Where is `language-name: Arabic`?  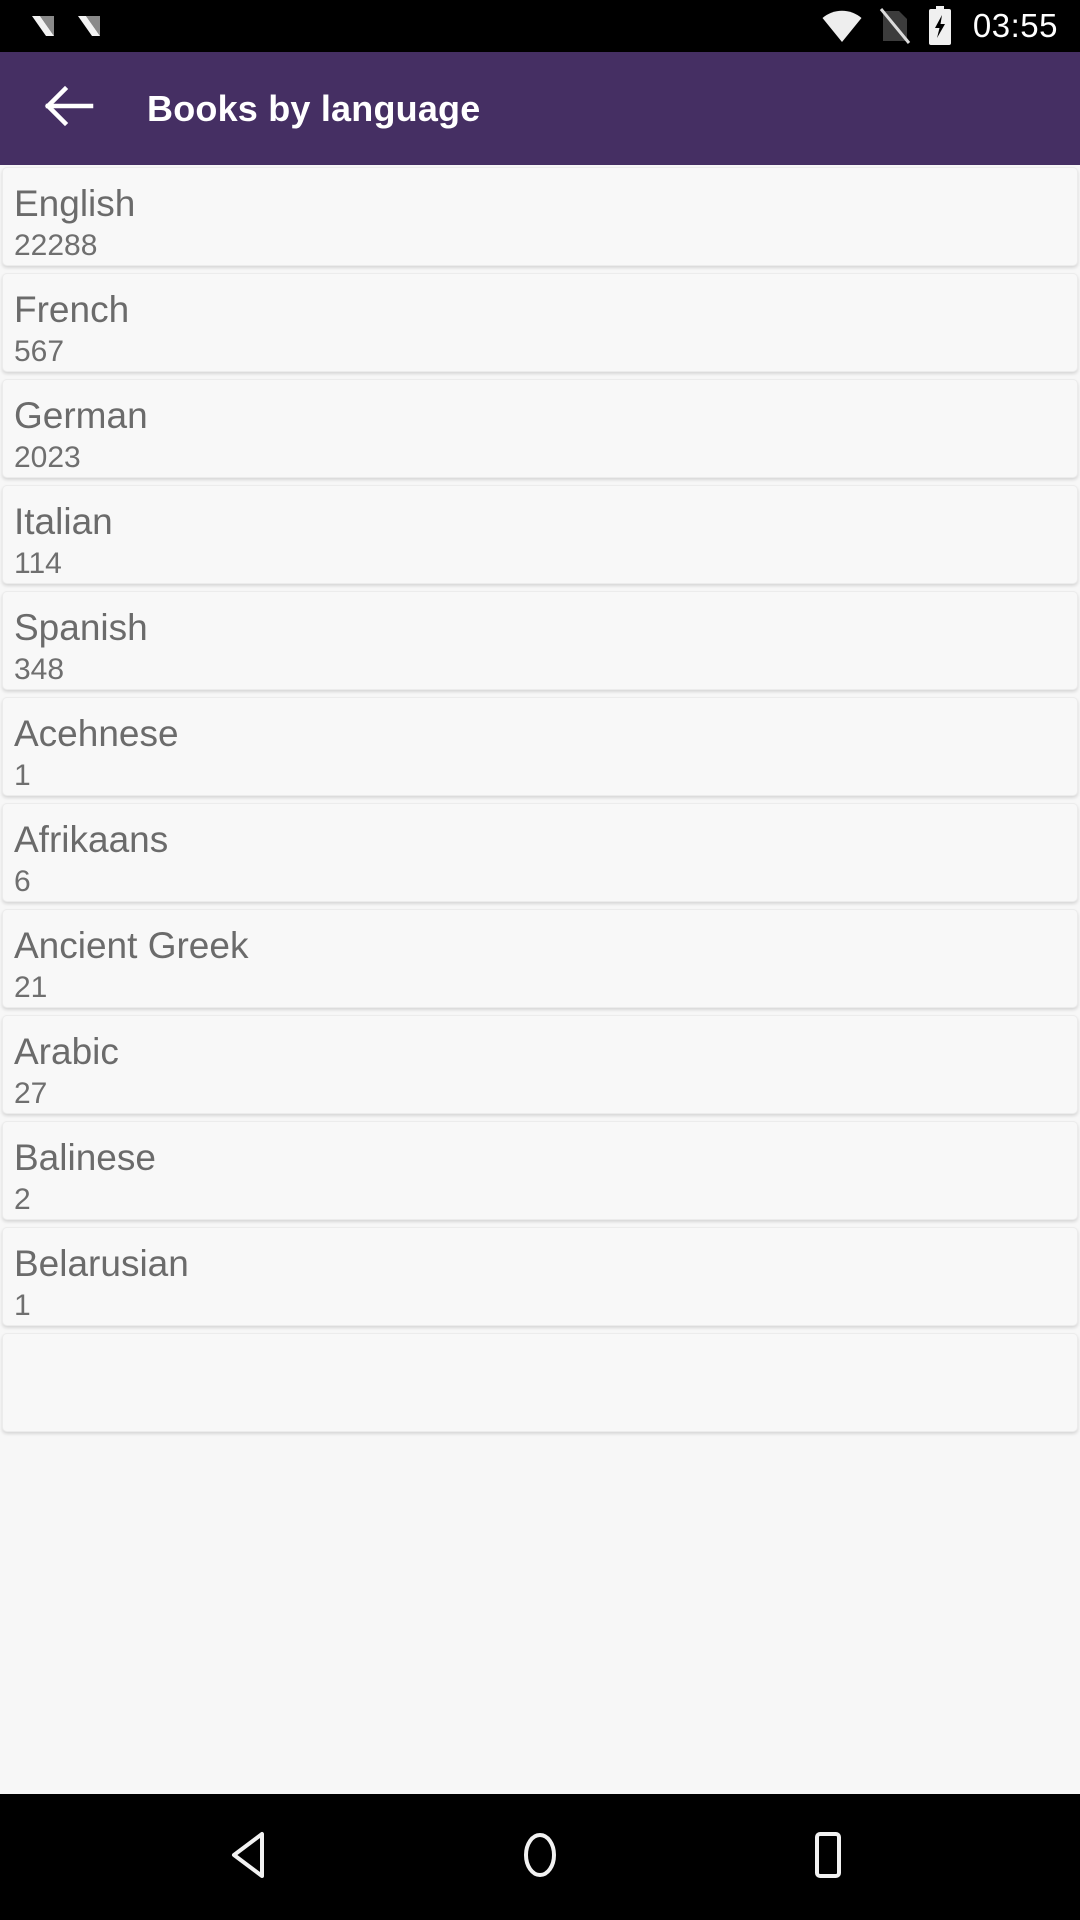
language-name: Arabic is located at coordinates (66, 1051).